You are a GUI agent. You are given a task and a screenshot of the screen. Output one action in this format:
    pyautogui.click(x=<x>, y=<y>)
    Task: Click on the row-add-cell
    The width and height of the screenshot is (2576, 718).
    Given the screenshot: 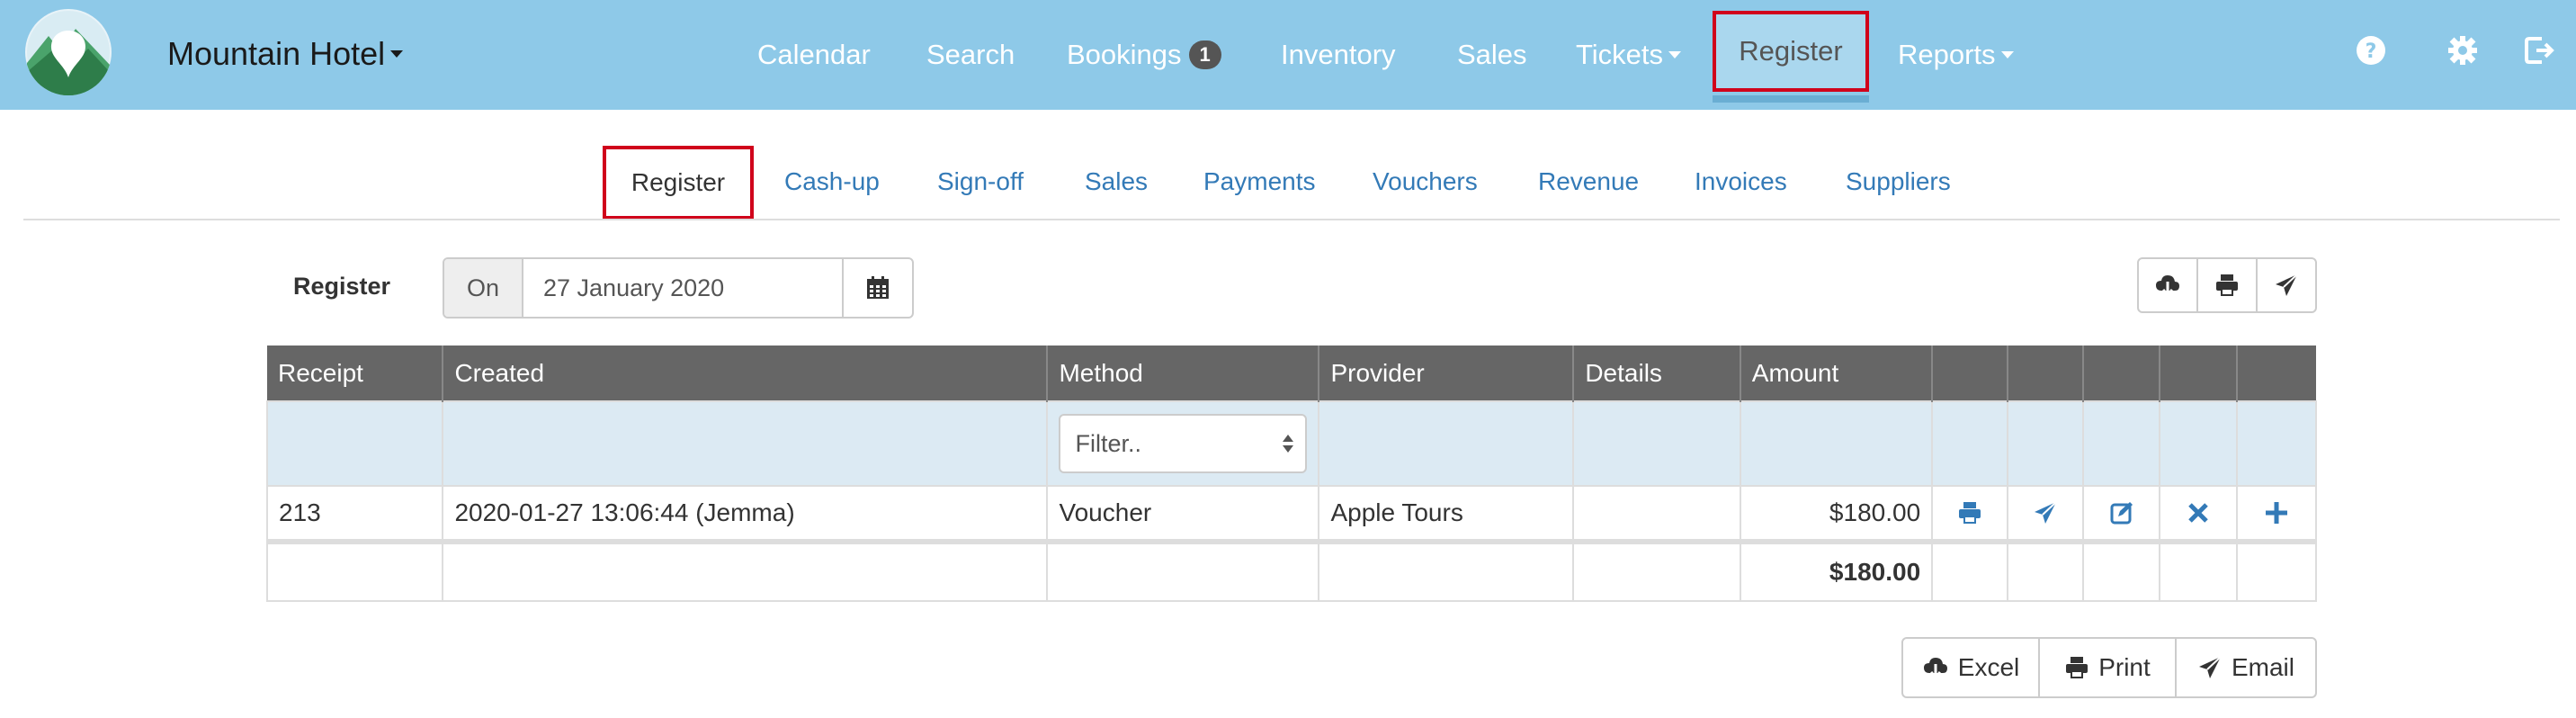 What is the action you would take?
    pyautogui.click(x=2276, y=514)
    